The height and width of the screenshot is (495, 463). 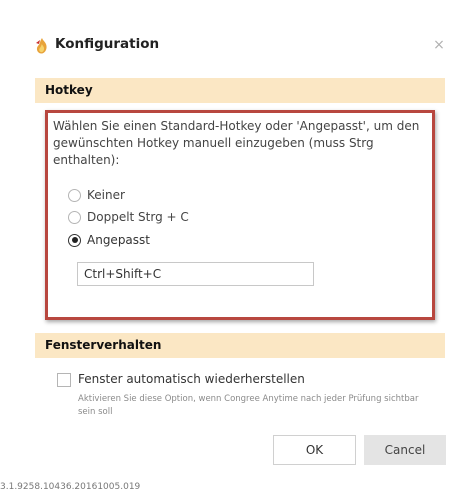 What do you see at coordinates (42, 46) in the screenshot?
I see `flame-icon` at bounding box center [42, 46].